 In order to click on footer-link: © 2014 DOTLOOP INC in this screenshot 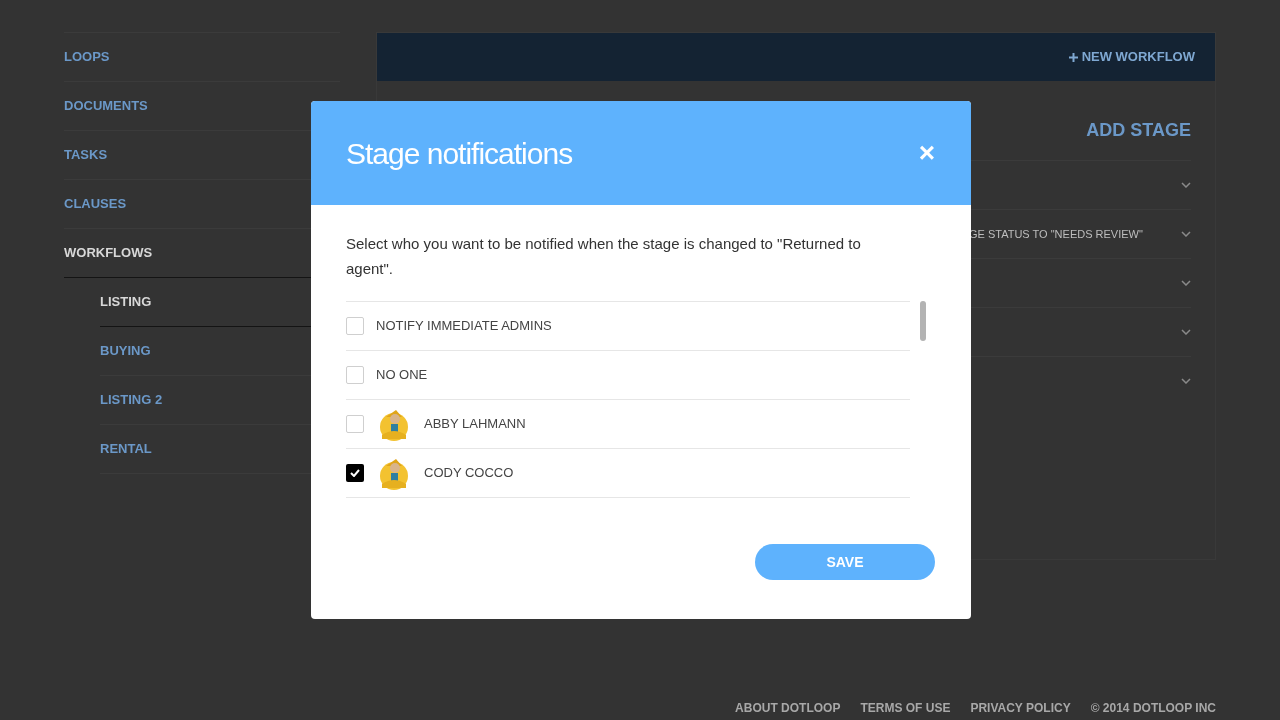, I will do `click(1153, 708)`.